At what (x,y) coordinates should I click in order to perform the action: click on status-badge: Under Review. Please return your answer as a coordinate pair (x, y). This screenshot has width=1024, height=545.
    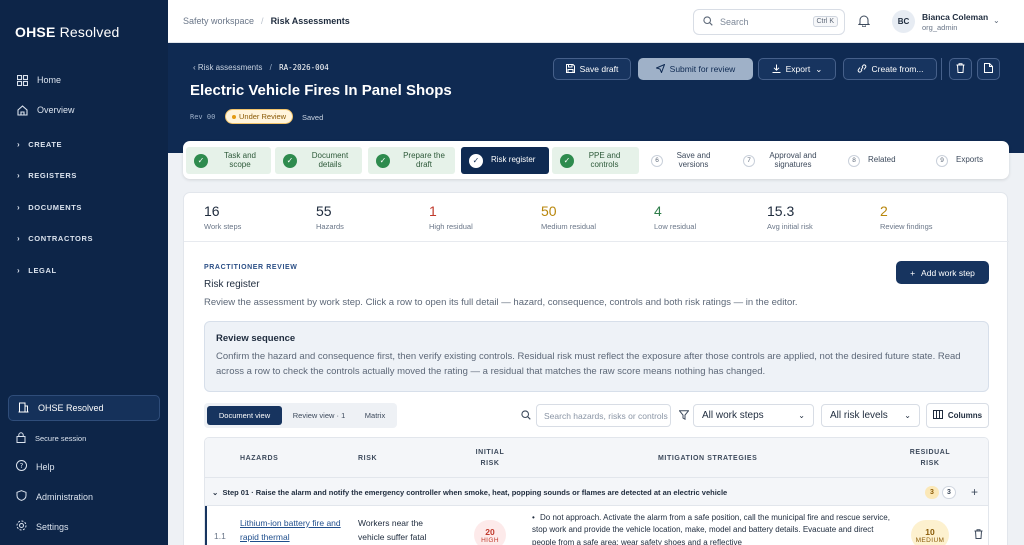
    Looking at the image, I should click on (259, 116).